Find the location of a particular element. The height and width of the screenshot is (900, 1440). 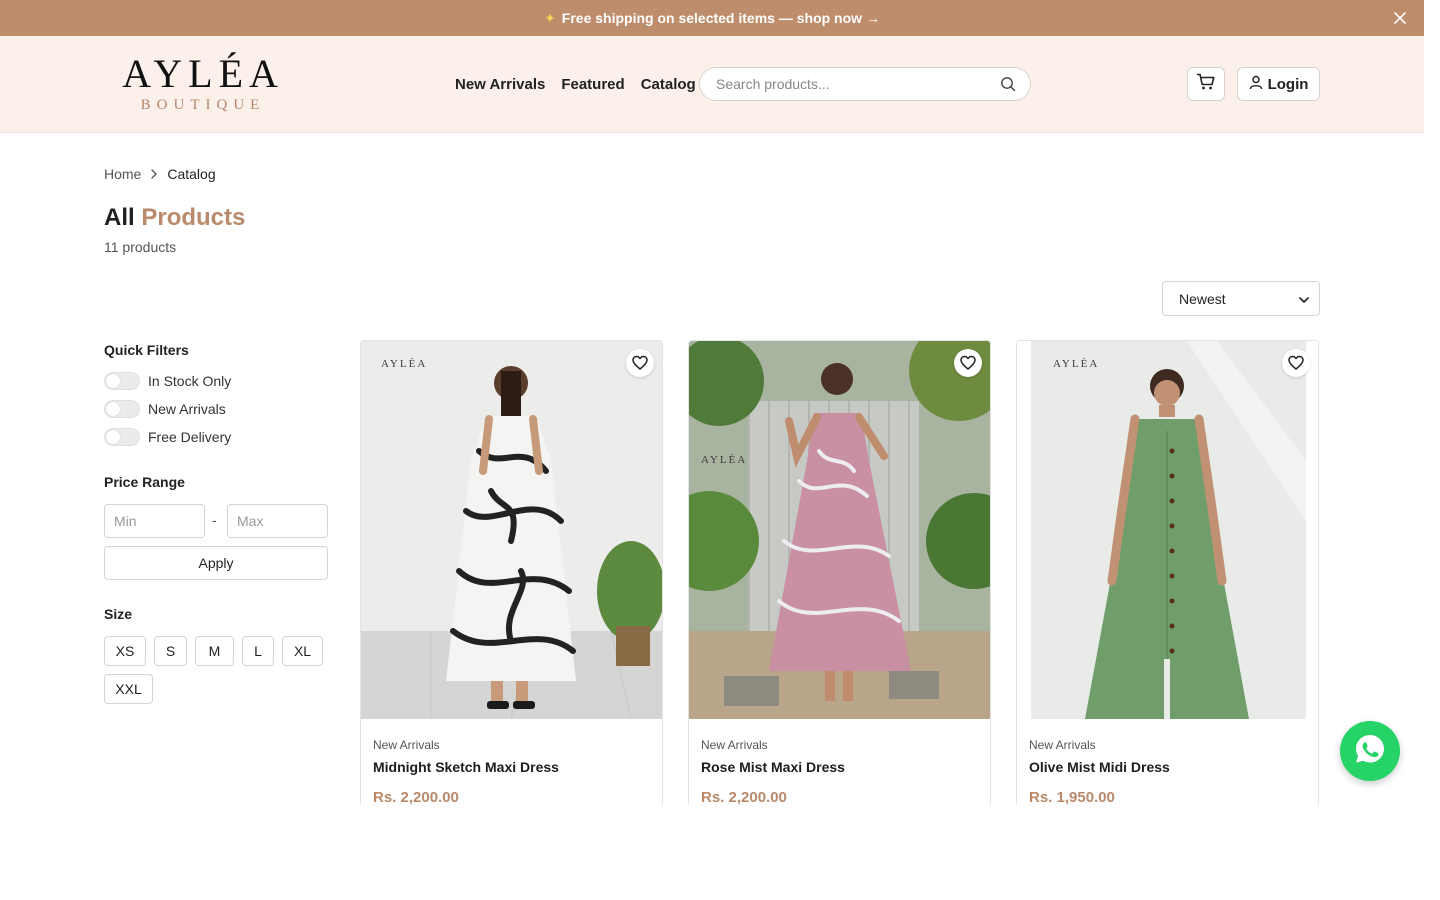

toggle-free-delivery is located at coordinates (122, 437).